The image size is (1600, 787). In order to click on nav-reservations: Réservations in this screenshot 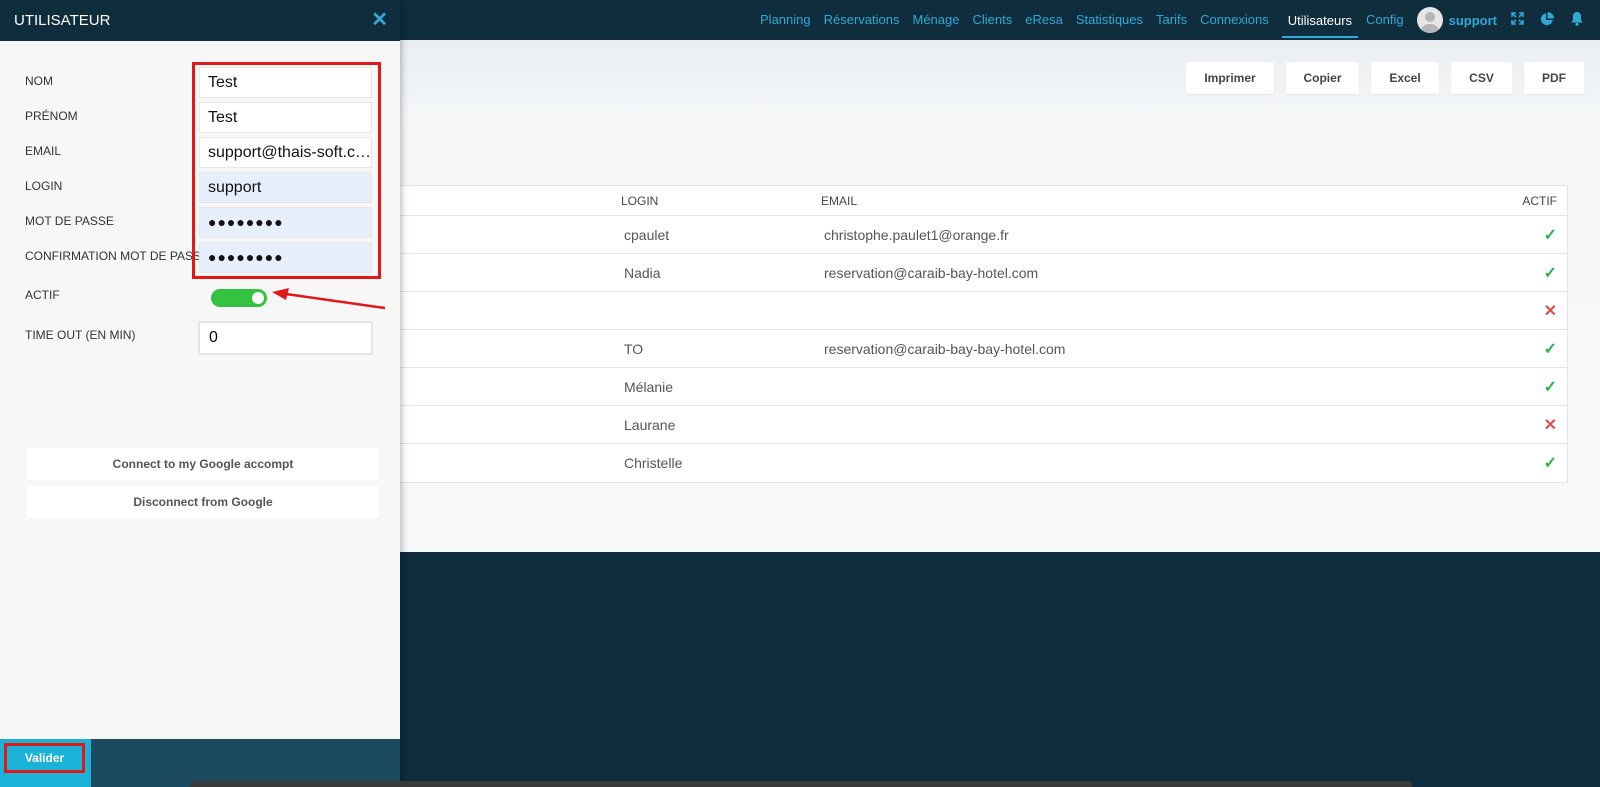, I will do `click(862, 20)`.